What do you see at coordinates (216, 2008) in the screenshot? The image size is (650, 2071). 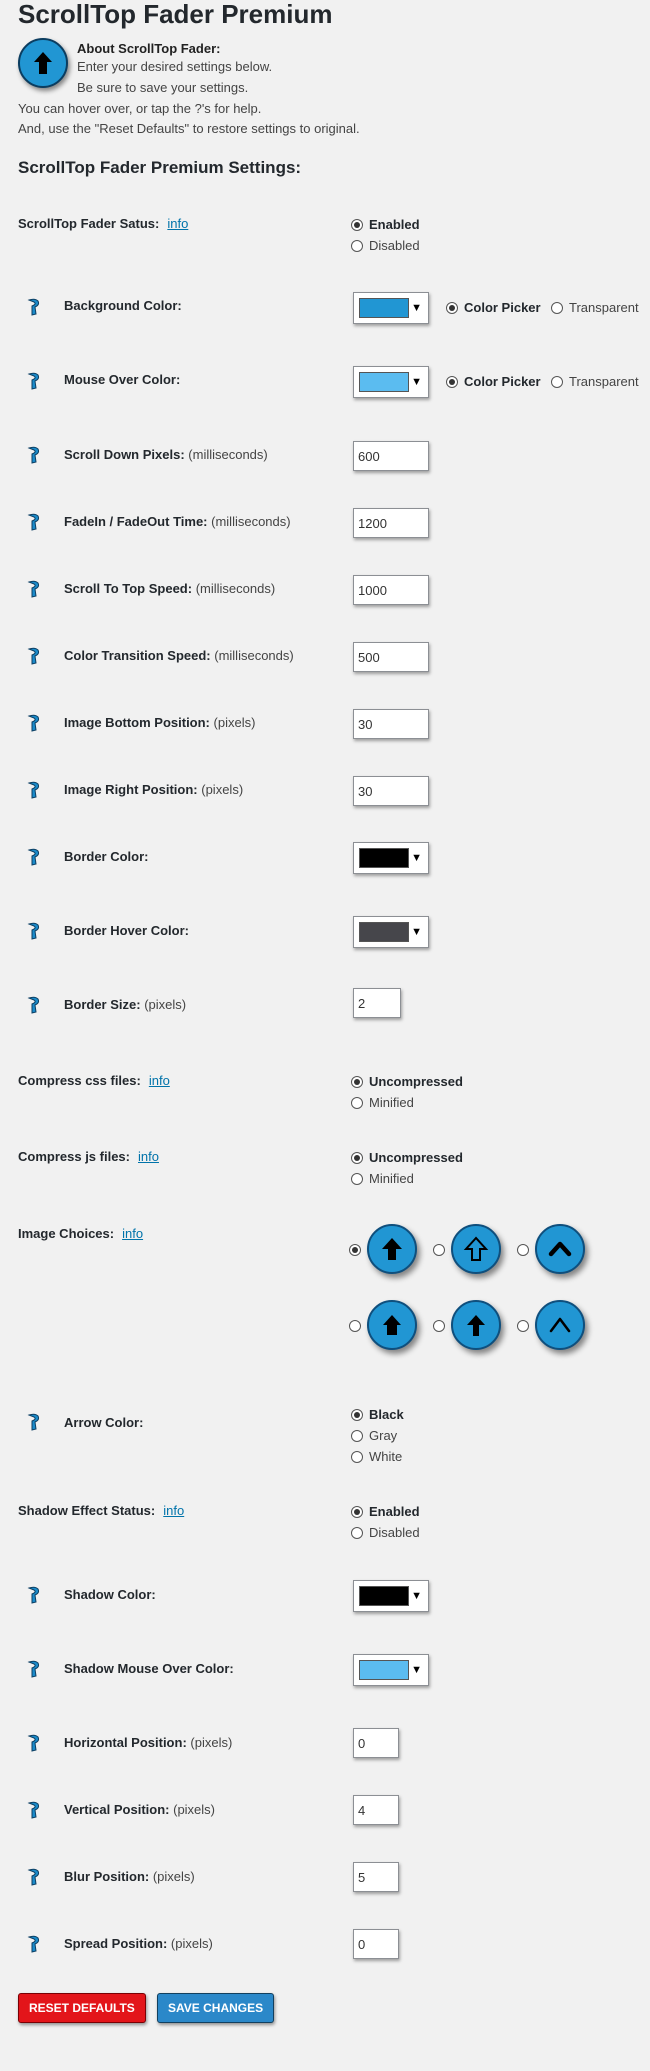 I see `save-changes-button: Save Changes` at bounding box center [216, 2008].